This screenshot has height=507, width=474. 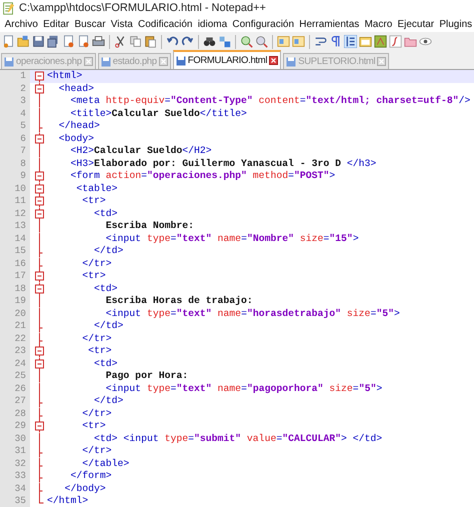 What do you see at coordinates (378, 24) in the screenshot?
I see `menu-item: Macro` at bounding box center [378, 24].